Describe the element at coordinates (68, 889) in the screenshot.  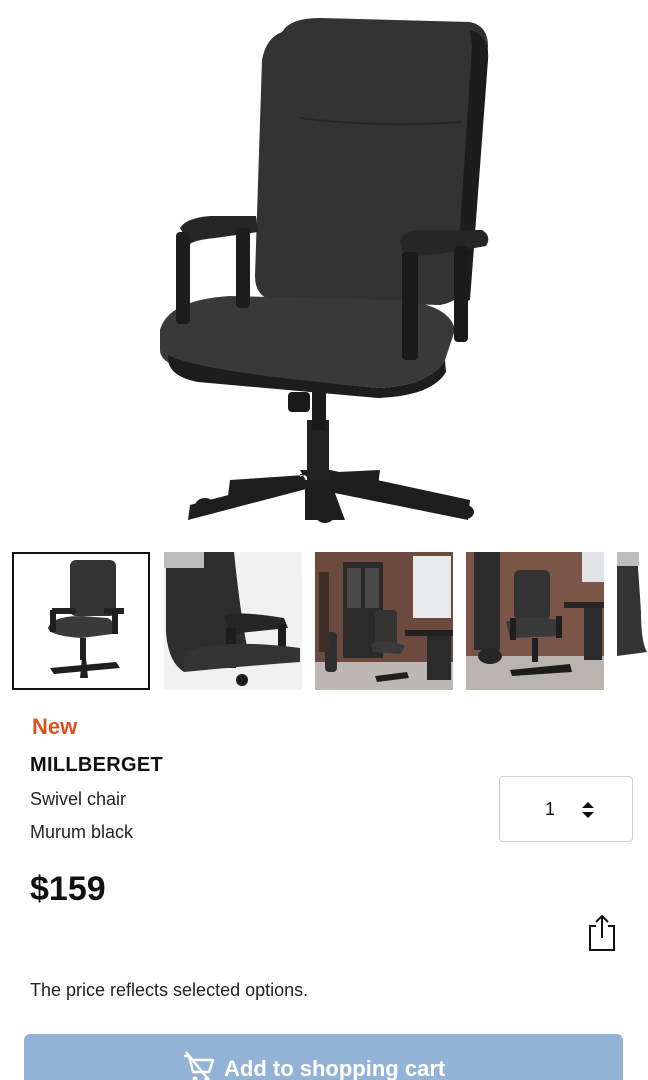
I see `product-price: $159` at that location.